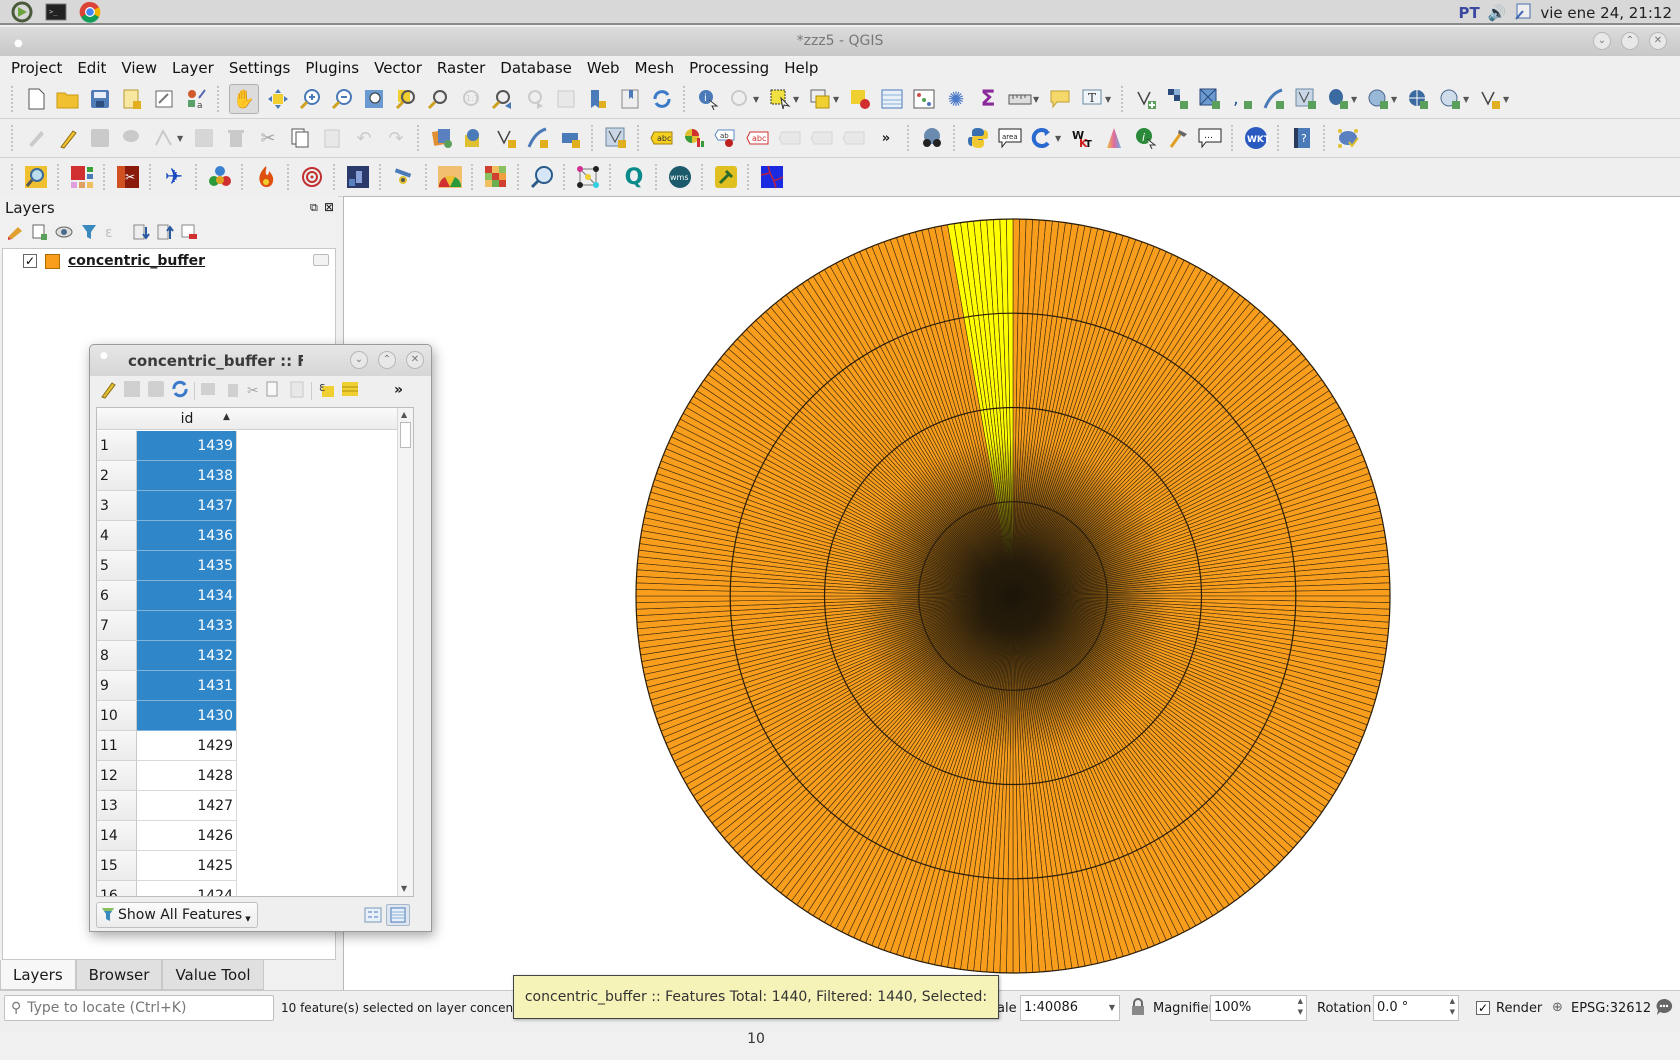 The width and height of the screenshot is (1680, 1060). What do you see at coordinates (247, 656) in the screenshot?
I see `table-row: 8 1432` at bounding box center [247, 656].